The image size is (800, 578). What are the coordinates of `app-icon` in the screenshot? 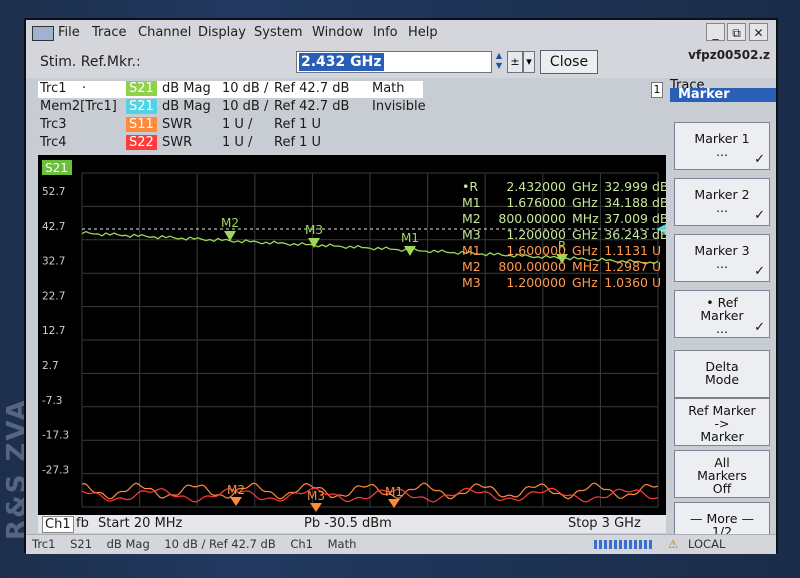 It's located at (43, 33).